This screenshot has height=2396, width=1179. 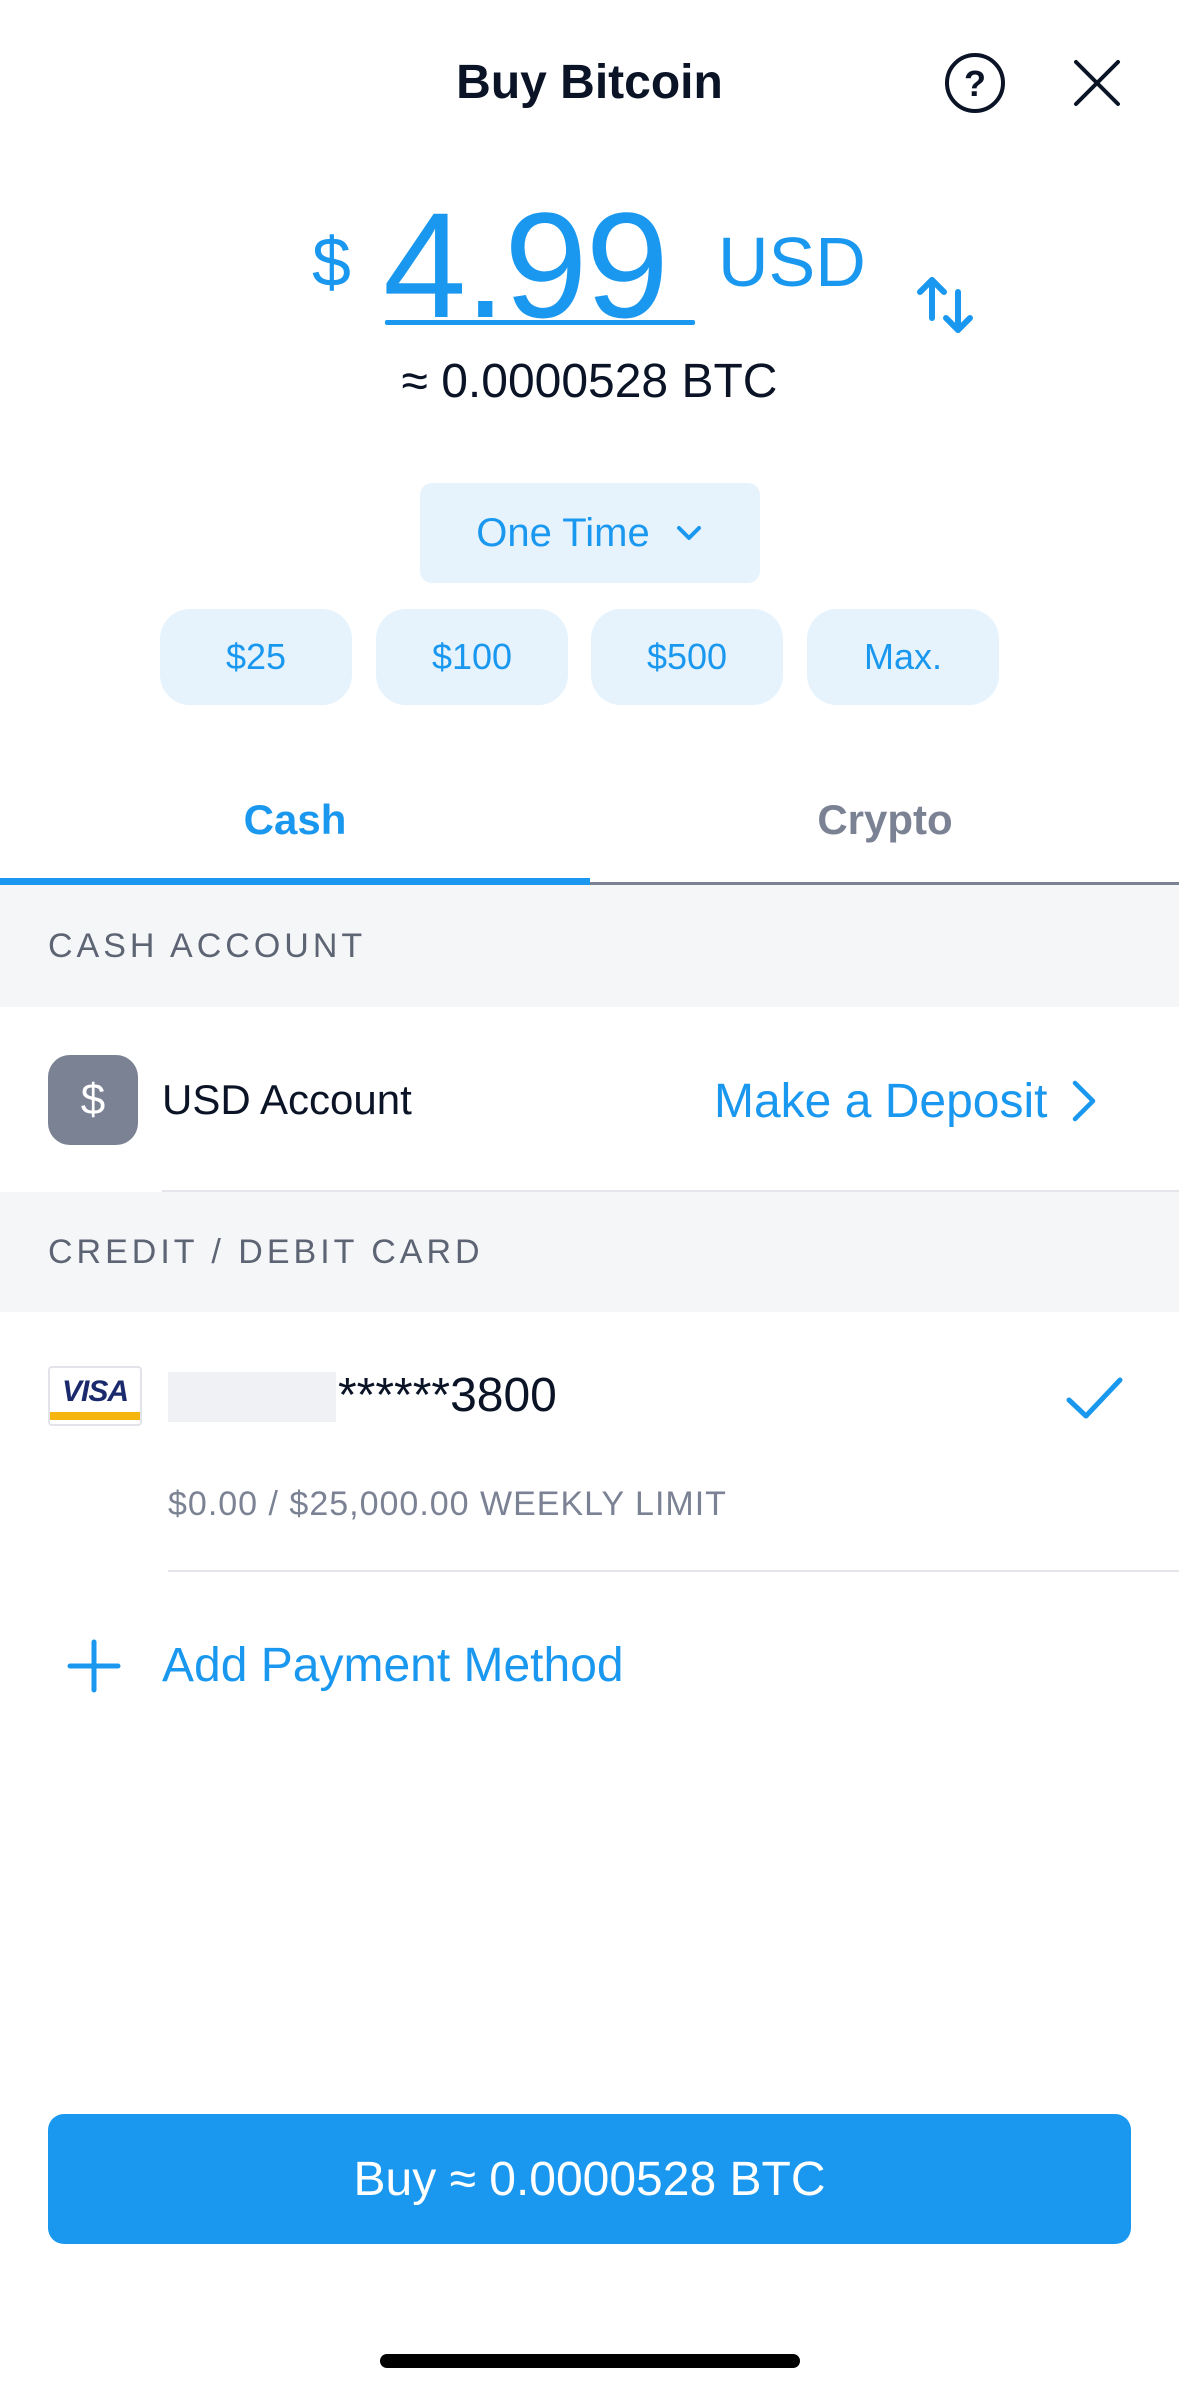 What do you see at coordinates (95, 1391) in the screenshot?
I see `visa-brand: VISA` at bounding box center [95, 1391].